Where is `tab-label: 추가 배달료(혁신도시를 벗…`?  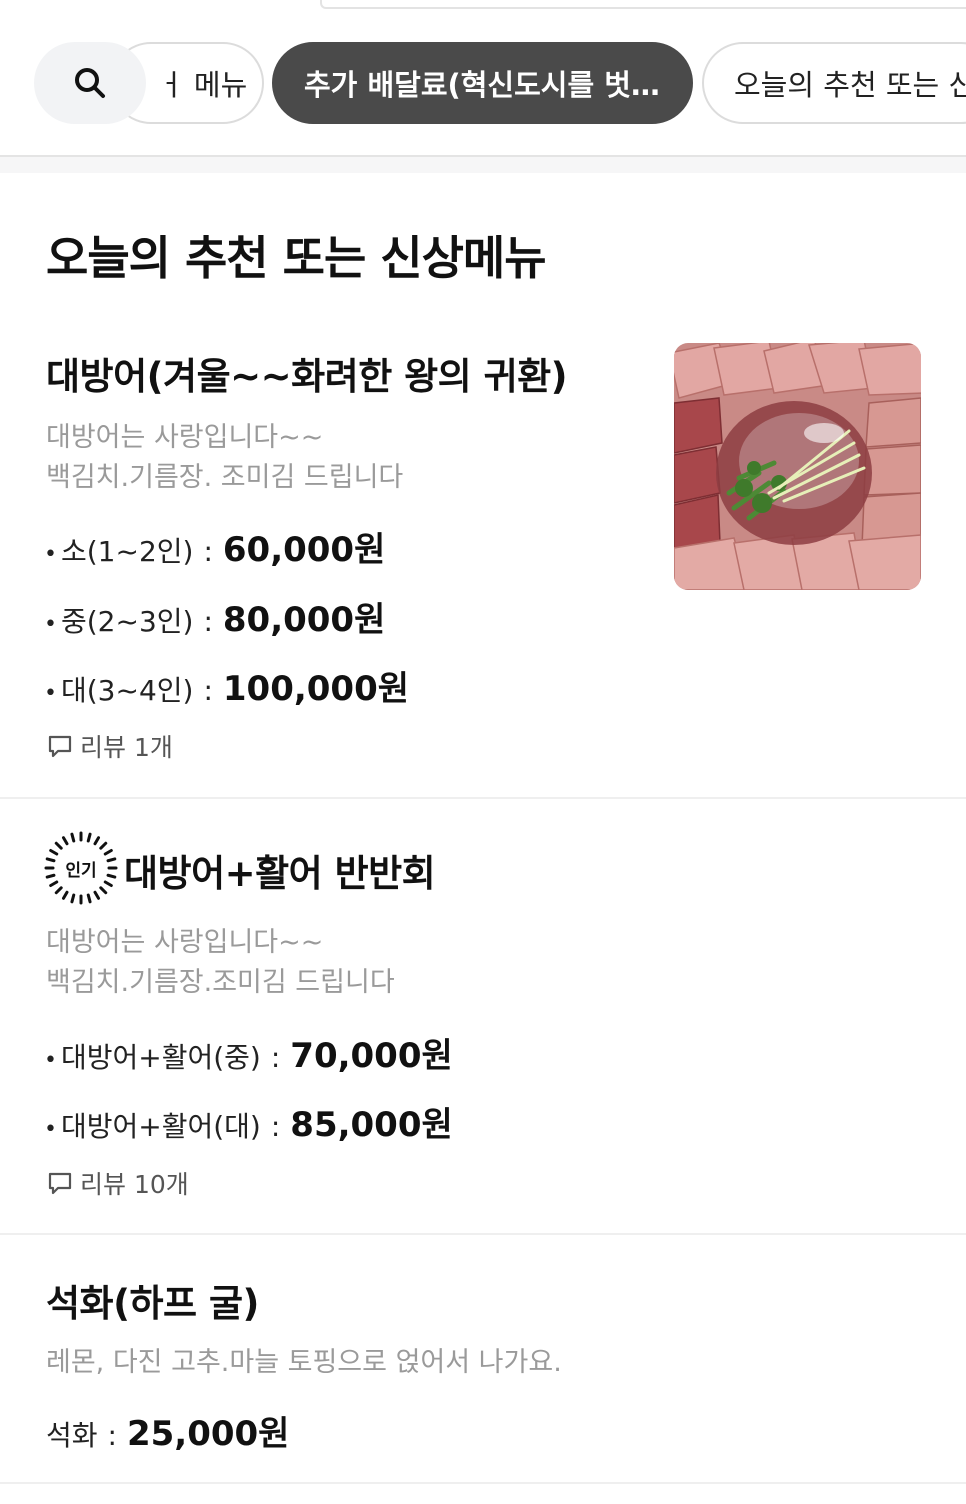
tab-label: 추가 배달료(혁신도시를 벗… is located at coordinates (482, 85).